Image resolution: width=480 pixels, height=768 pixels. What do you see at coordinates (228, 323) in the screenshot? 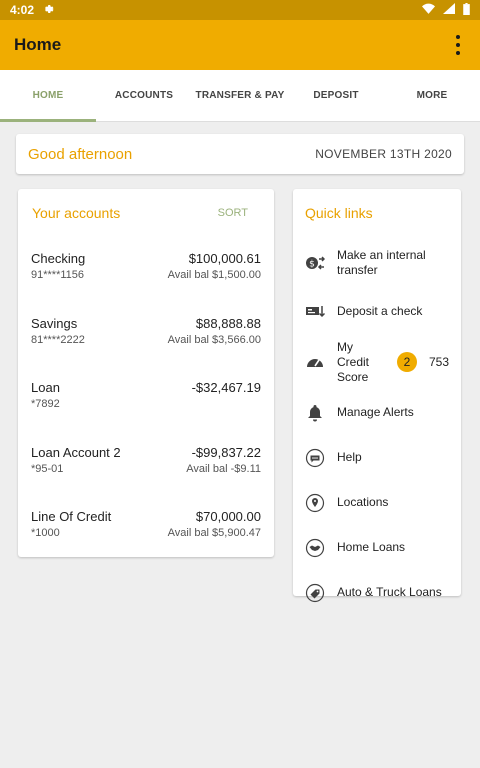
I see `account-balance: $88,888.88` at bounding box center [228, 323].